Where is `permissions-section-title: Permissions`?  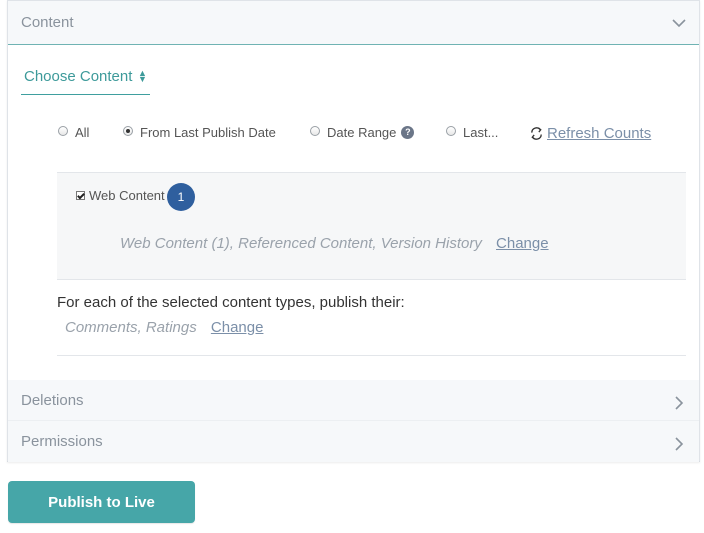 permissions-section-title: Permissions is located at coordinates (62, 441).